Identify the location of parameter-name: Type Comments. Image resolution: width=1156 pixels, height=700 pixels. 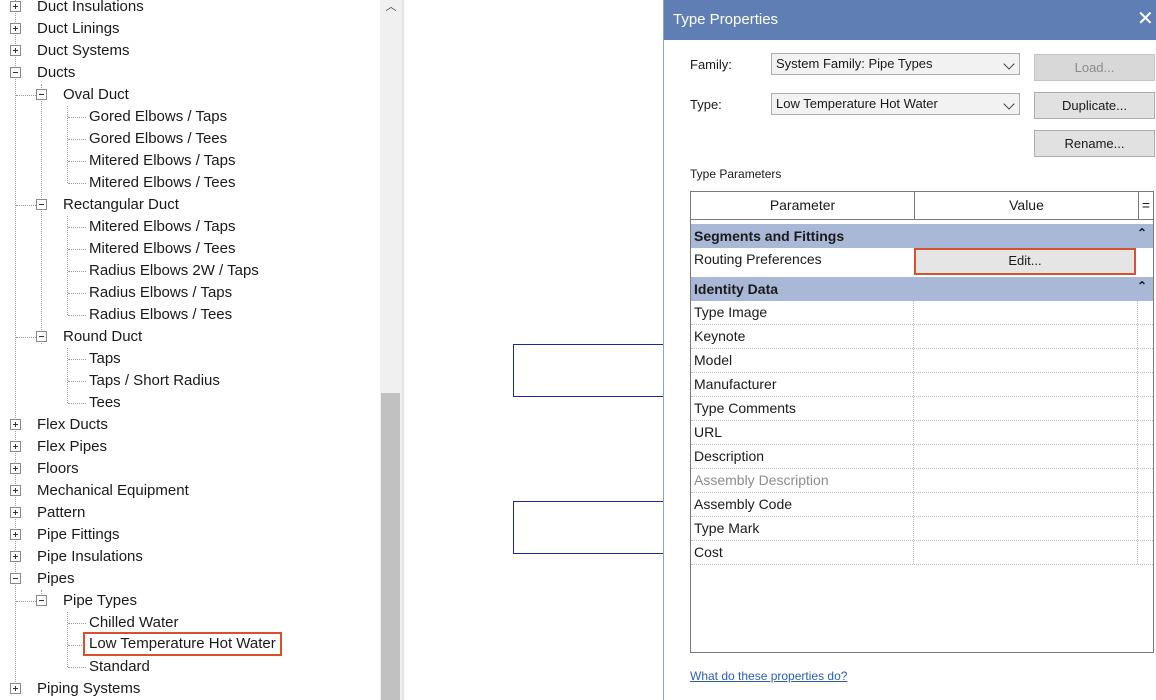
(802, 408).